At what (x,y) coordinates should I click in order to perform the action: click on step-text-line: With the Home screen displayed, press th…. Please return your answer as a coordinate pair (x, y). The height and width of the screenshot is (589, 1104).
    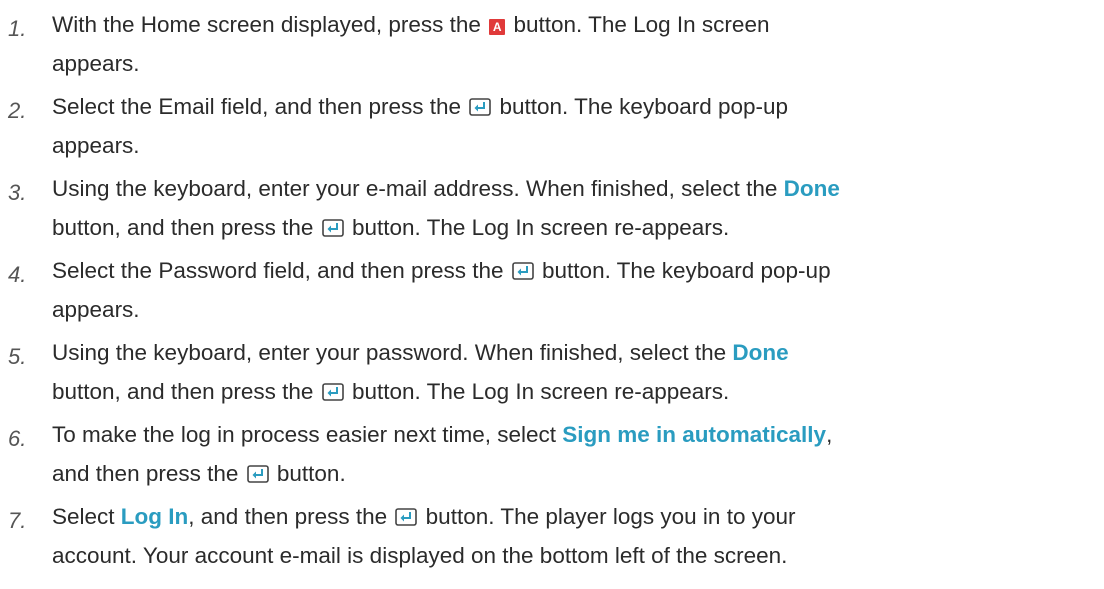
    Looking at the image, I should click on (410, 25).